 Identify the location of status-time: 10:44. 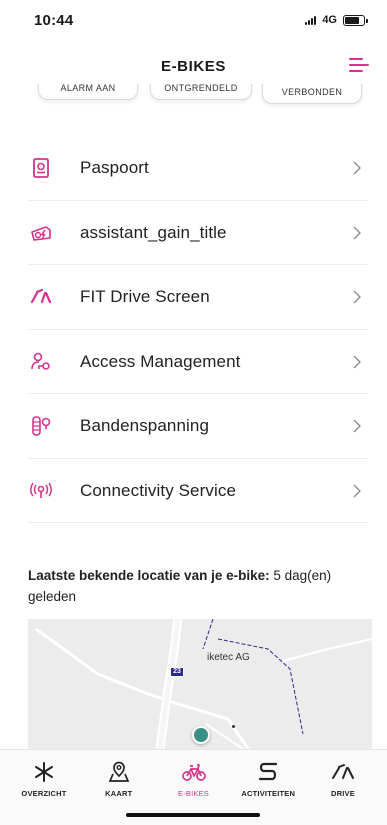
(54, 20).